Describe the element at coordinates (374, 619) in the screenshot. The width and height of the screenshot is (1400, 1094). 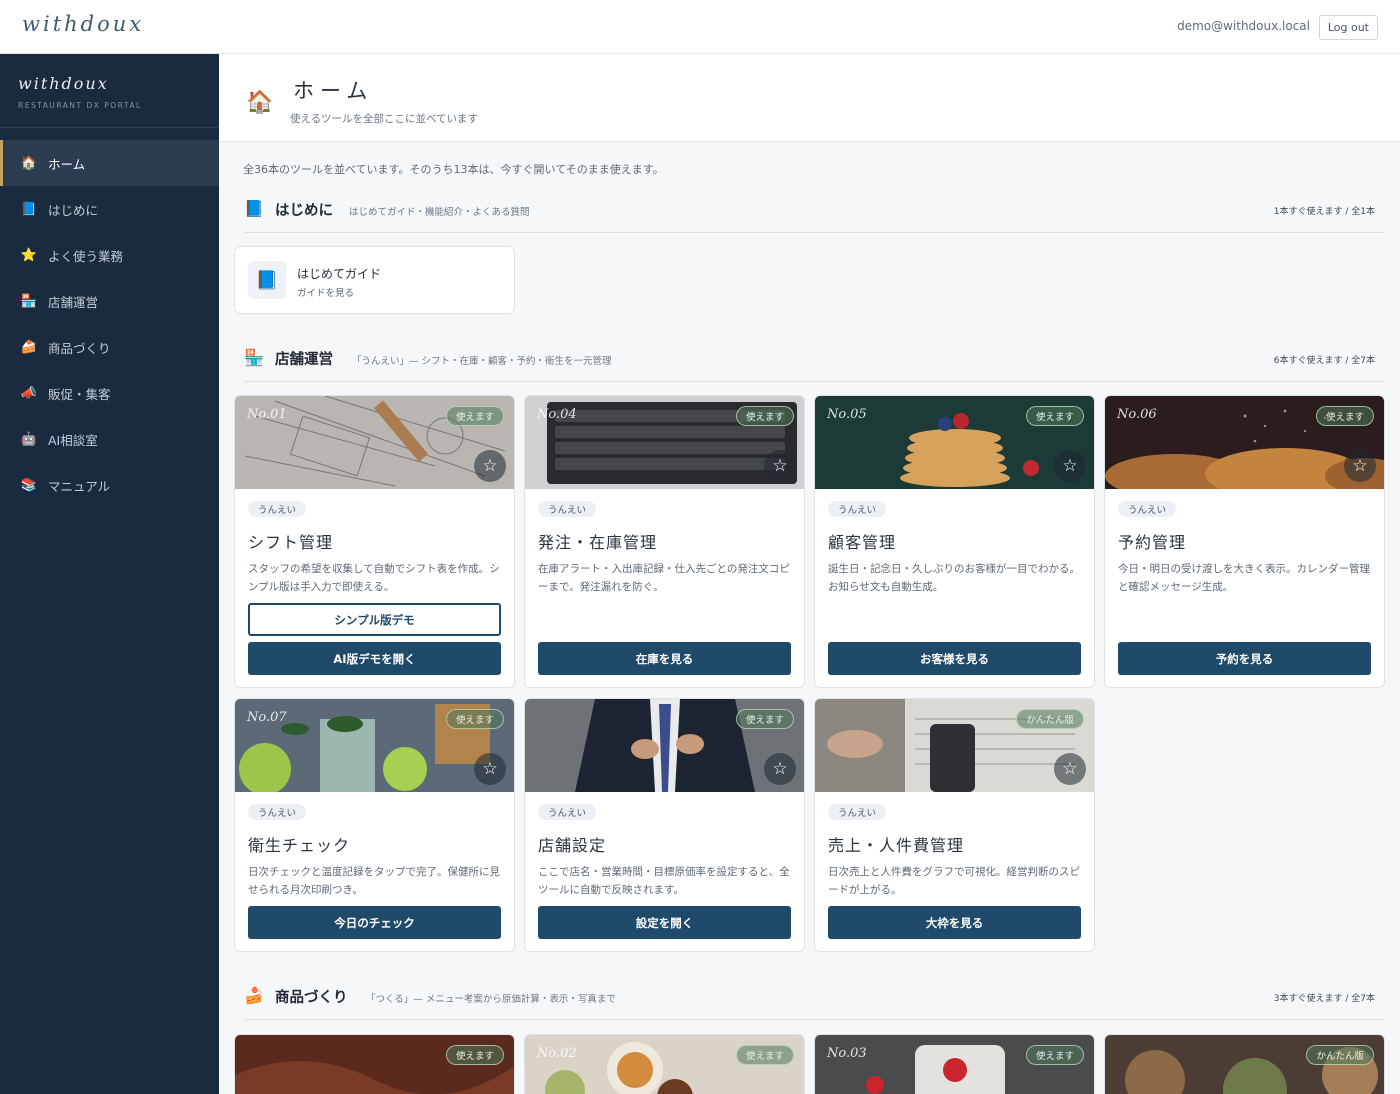
I see `simple-demo-button: シンプル版デモ` at that location.